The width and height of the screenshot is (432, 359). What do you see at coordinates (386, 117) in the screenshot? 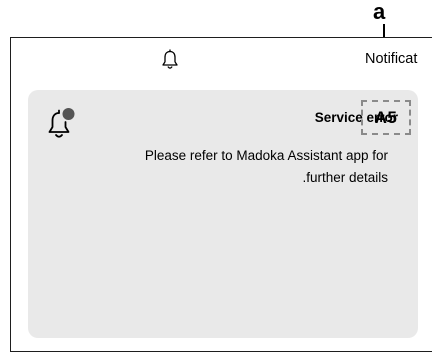
I see `error-code: A5` at bounding box center [386, 117].